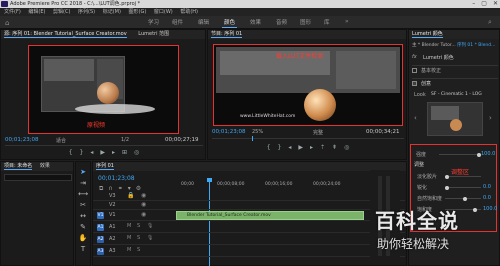  Describe the element at coordinates (231, 184) in the screenshot. I see `ruler-label-1: 00;00;08;00` at that location.